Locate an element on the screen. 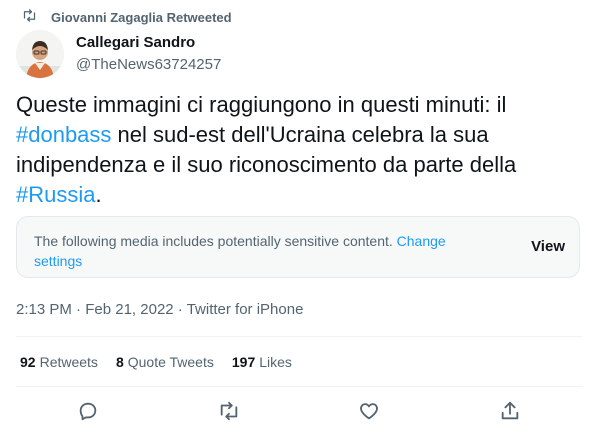 The image size is (598, 435). likes-label: Likes is located at coordinates (275, 362).